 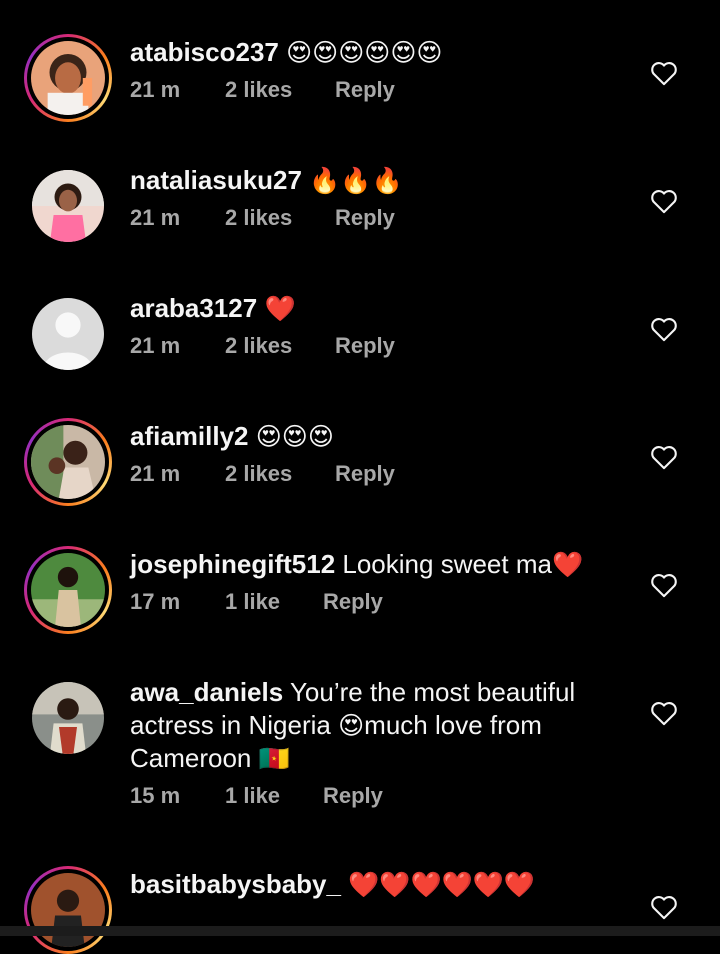 I want to click on comment-username: atabisco237, so click(x=204, y=52).